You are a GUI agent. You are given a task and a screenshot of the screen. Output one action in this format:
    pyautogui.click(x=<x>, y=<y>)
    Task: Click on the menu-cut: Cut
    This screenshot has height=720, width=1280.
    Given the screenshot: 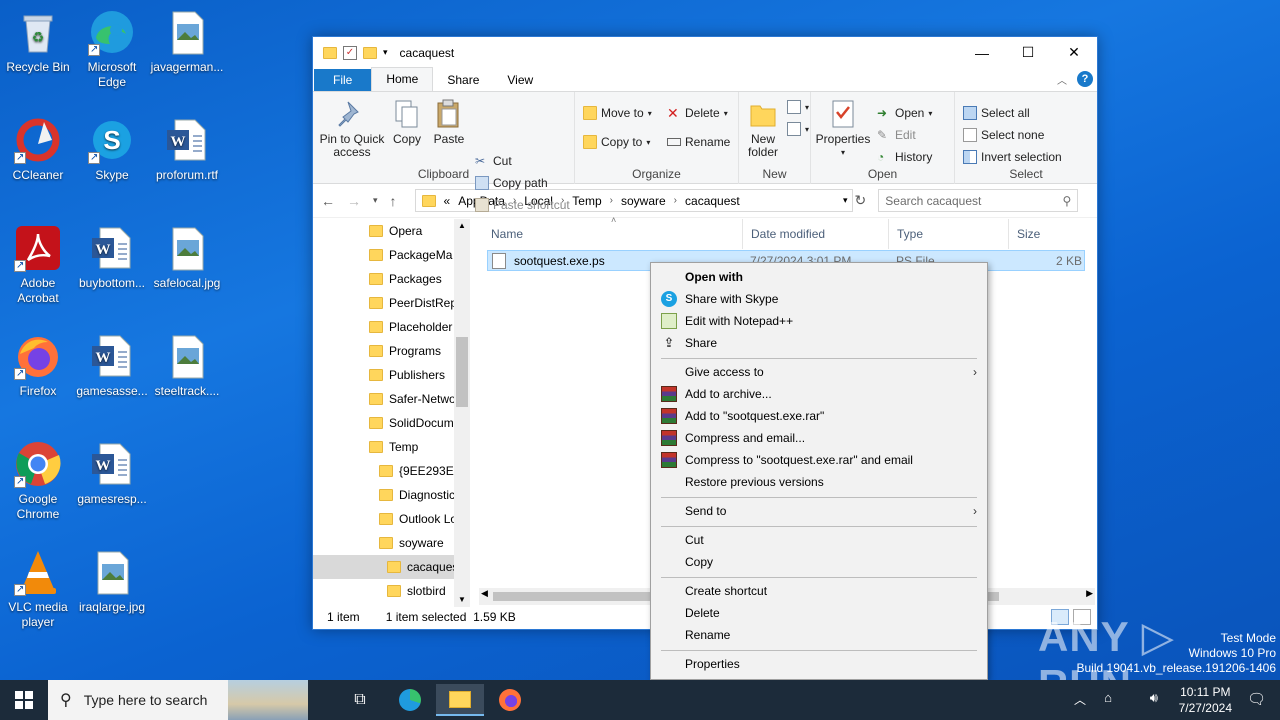 What is the action you would take?
    pyautogui.click(x=819, y=540)
    